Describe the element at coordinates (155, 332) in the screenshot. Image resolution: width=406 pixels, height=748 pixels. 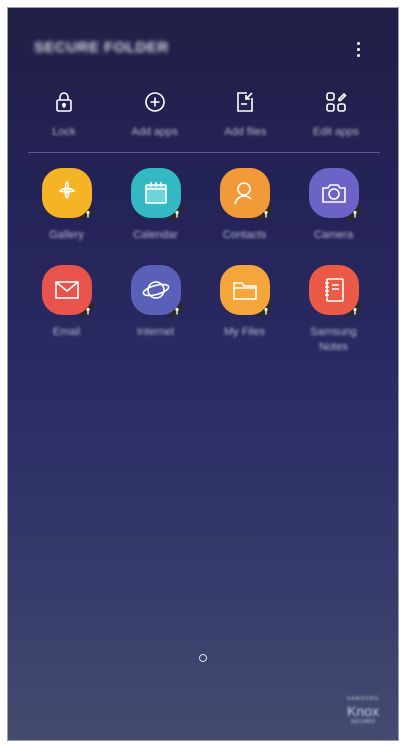
I see `app-label: Internet` at that location.